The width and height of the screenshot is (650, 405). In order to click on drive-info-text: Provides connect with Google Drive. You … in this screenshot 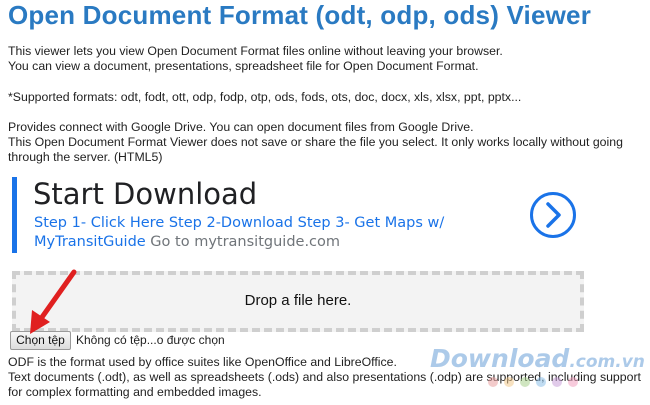, I will do `click(315, 142)`.